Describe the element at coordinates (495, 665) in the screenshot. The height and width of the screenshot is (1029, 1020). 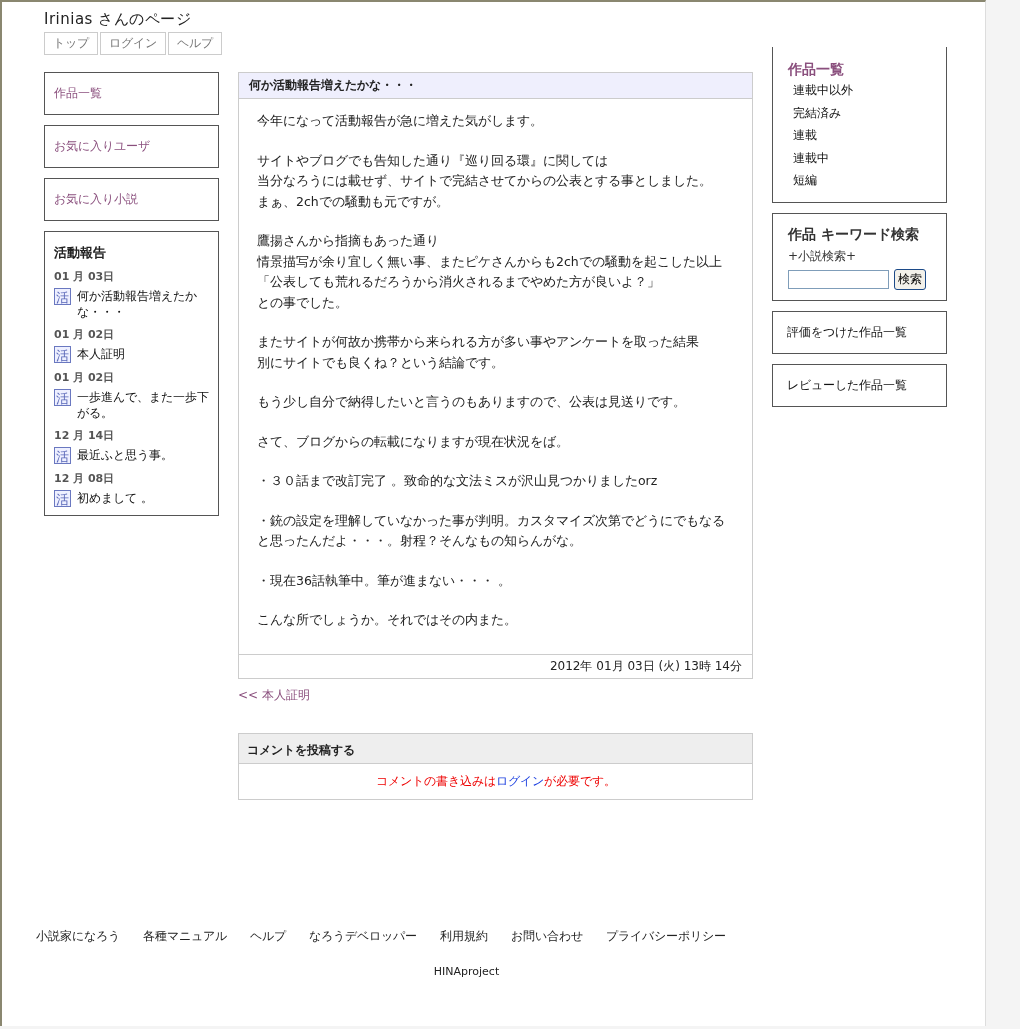
I see `post-date: 2012年 01月 03日 (火) 13時 14分` at that location.